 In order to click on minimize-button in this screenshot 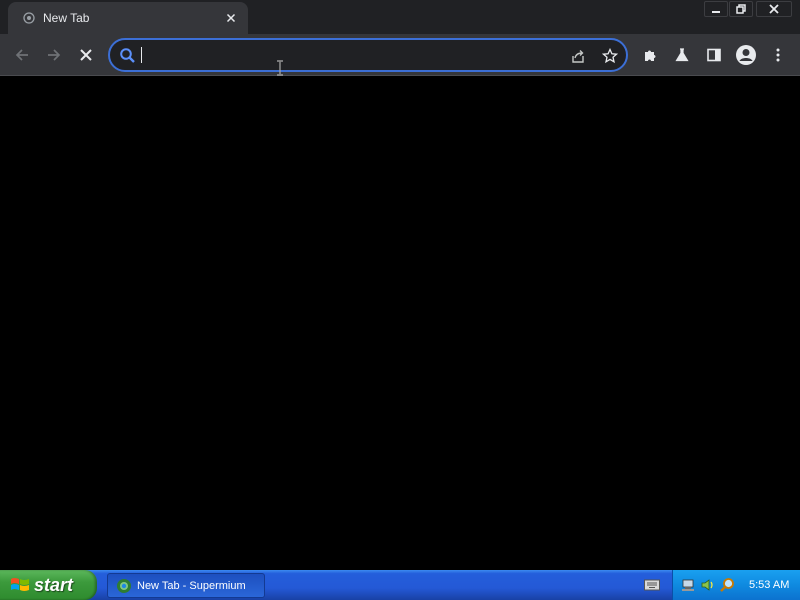, I will do `click(716, 9)`.